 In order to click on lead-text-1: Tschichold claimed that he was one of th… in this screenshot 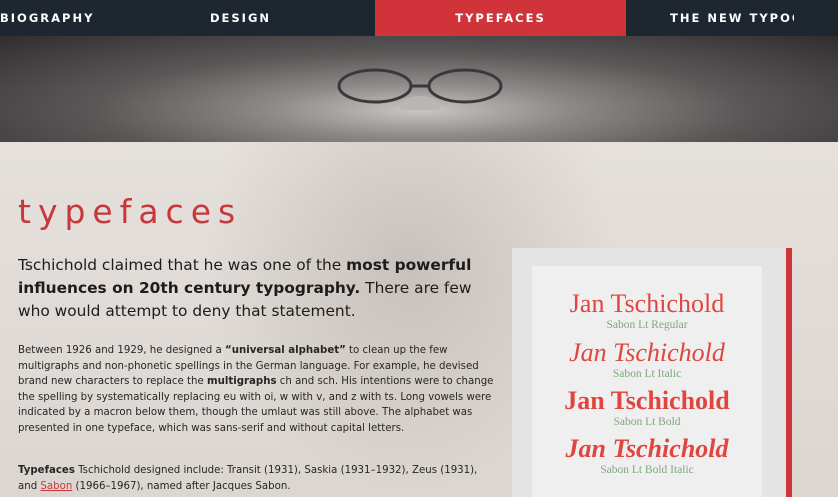, I will do `click(182, 265)`.